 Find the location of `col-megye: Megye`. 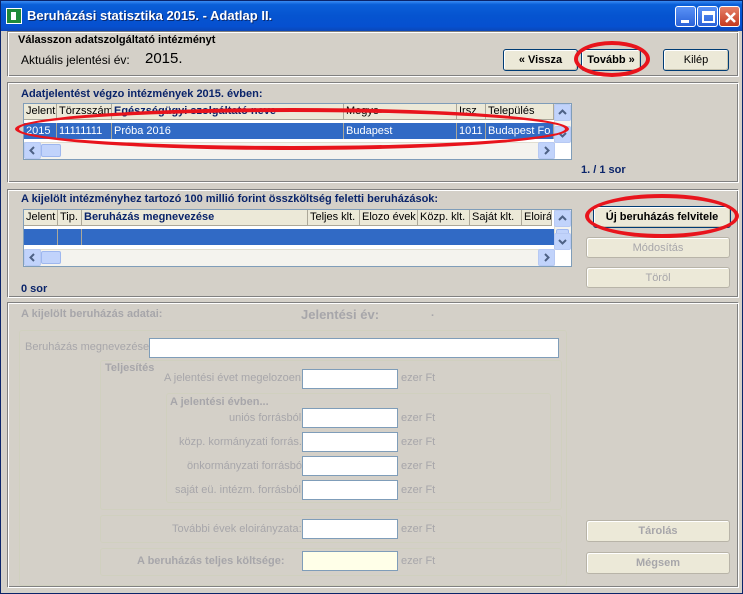

col-megye: Megye is located at coordinates (400, 112).